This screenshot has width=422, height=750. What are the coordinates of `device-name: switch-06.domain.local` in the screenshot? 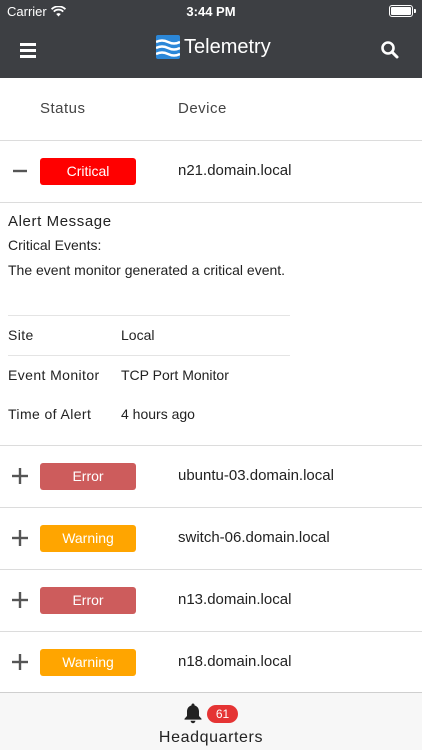 It's located at (254, 537).